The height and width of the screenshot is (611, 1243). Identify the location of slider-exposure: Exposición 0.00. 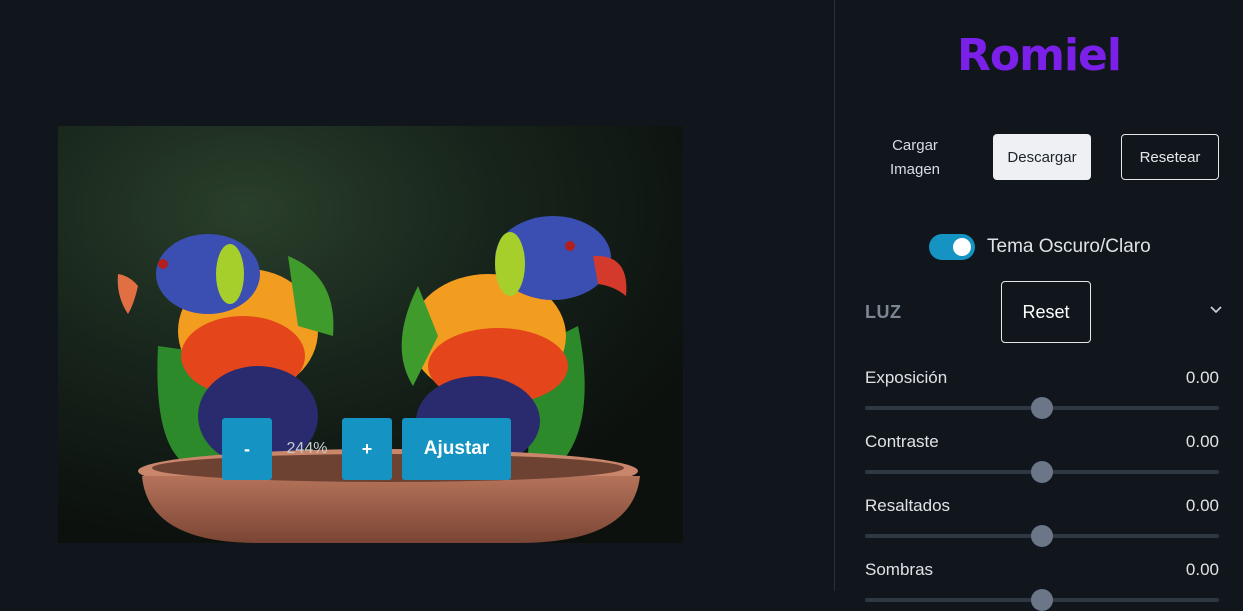
(1042, 393).